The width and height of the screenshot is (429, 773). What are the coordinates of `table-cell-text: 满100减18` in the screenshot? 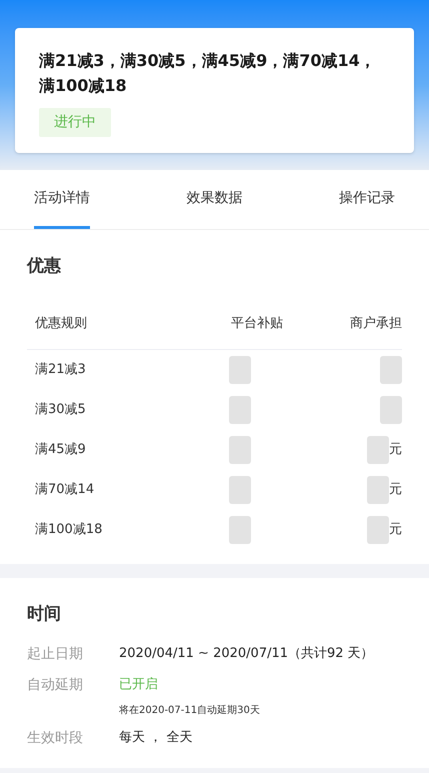 It's located at (69, 529).